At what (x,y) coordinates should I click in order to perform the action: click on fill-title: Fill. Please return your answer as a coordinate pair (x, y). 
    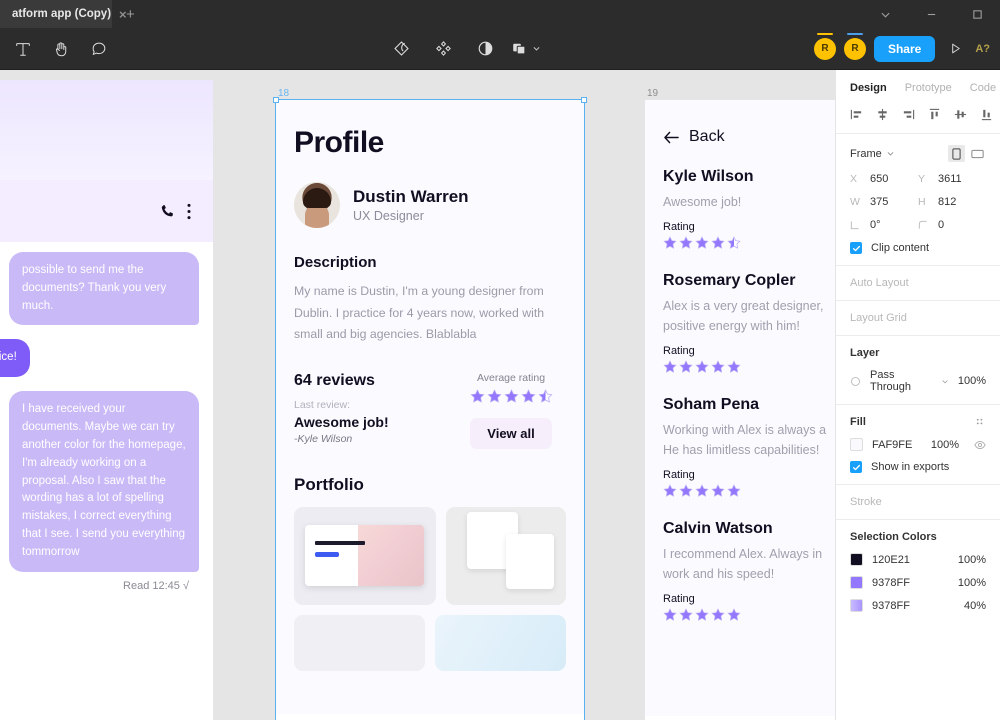
    Looking at the image, I should click on (858, 422).